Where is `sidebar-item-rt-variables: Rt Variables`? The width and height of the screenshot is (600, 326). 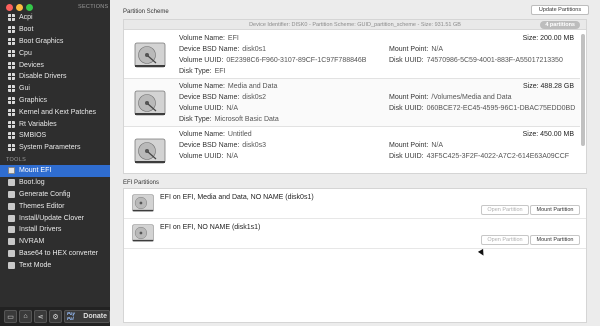
sidebar-item-rt-variables: Rt Variables is located at coordinates (55, 124).